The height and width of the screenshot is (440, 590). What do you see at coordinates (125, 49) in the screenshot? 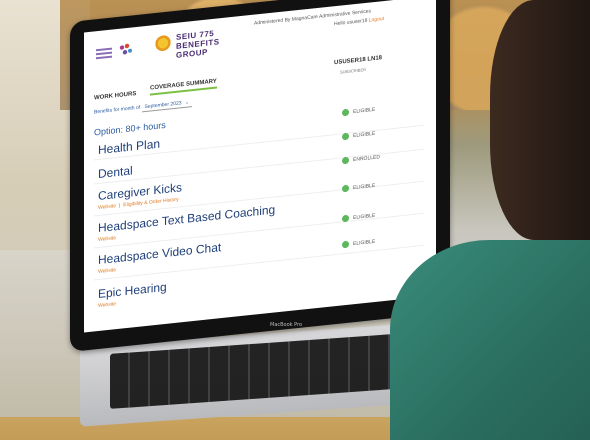
I see `dots-logo-icon` at bounding box center [125, 49].